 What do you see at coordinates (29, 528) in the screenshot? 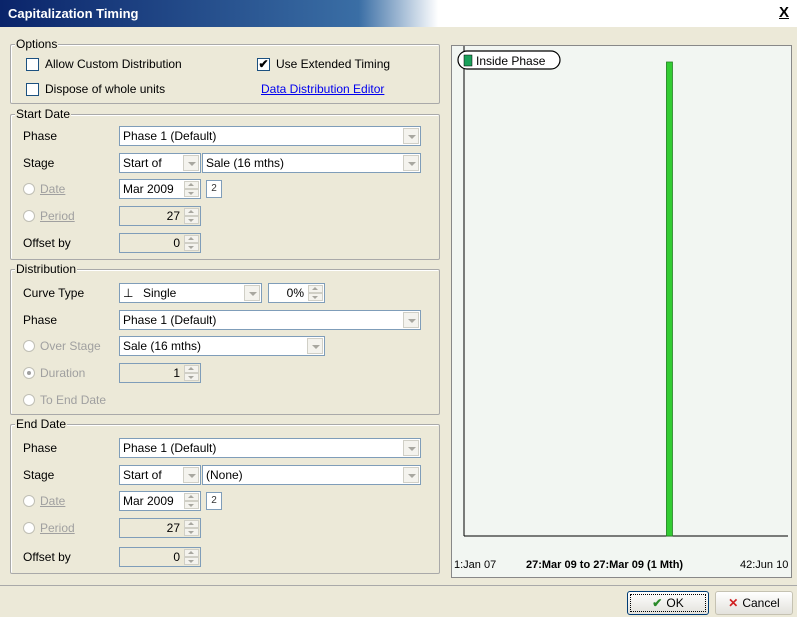
I see `end-period-radio` at bounding box center [29, 528].